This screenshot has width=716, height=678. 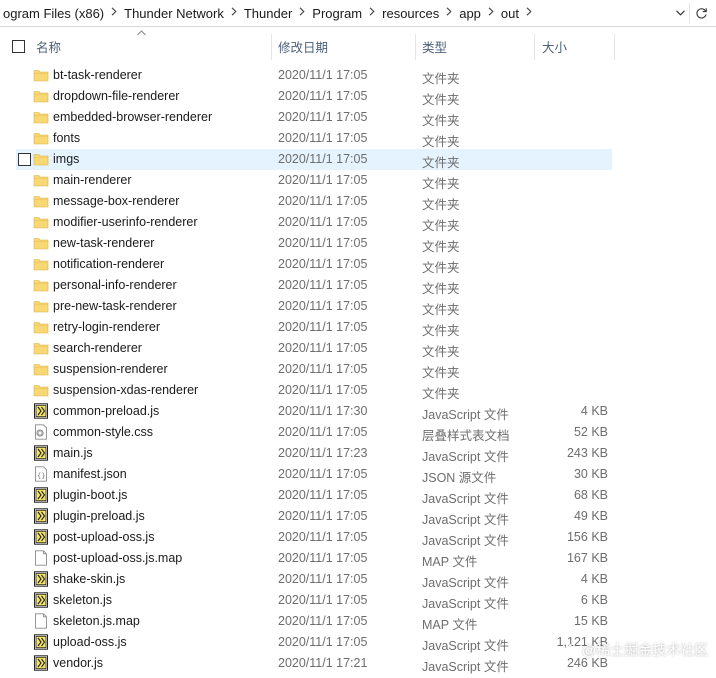 I want to click on column-date: 修改日期, so click(x=346, y=46).